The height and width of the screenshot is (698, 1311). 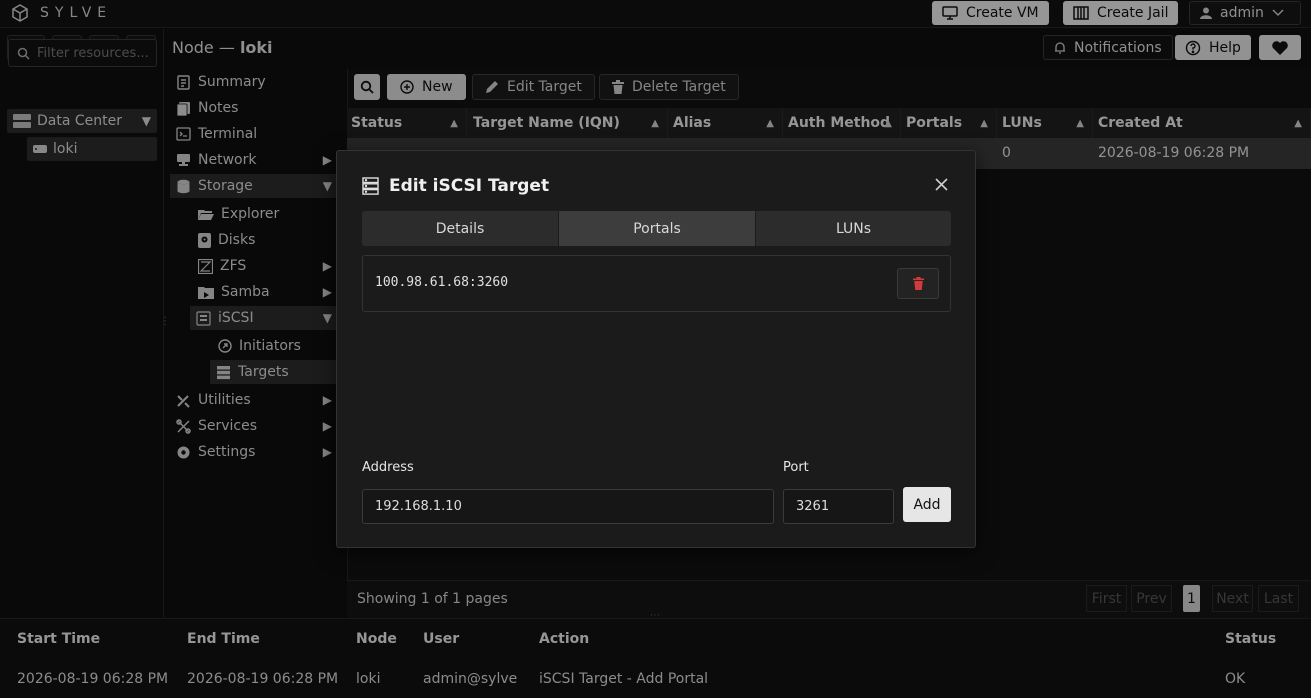 I want to click on address-label: Address, so click(x=388, y=467).